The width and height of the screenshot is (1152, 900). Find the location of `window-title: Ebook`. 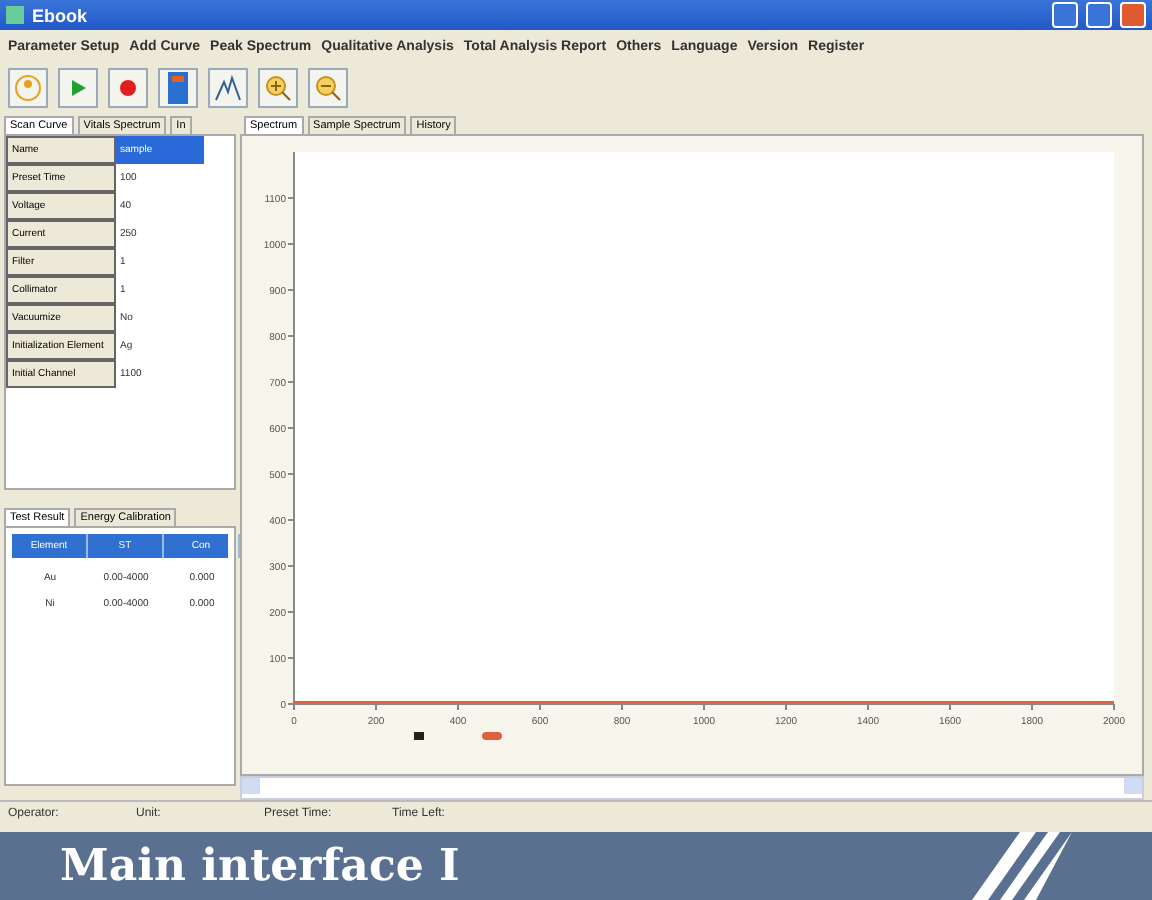

window-title: Ebook is located at coordinates (61, 15).